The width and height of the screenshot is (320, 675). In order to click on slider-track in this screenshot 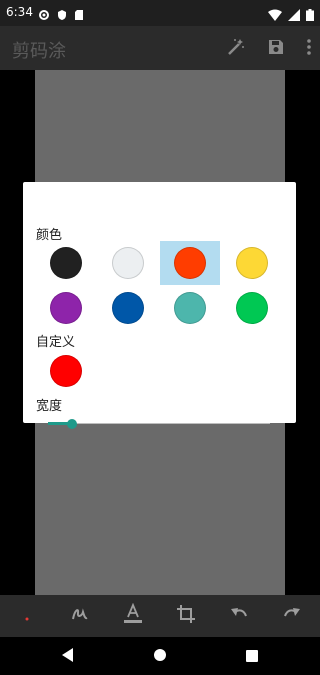, I will do `click(159, 423)`.